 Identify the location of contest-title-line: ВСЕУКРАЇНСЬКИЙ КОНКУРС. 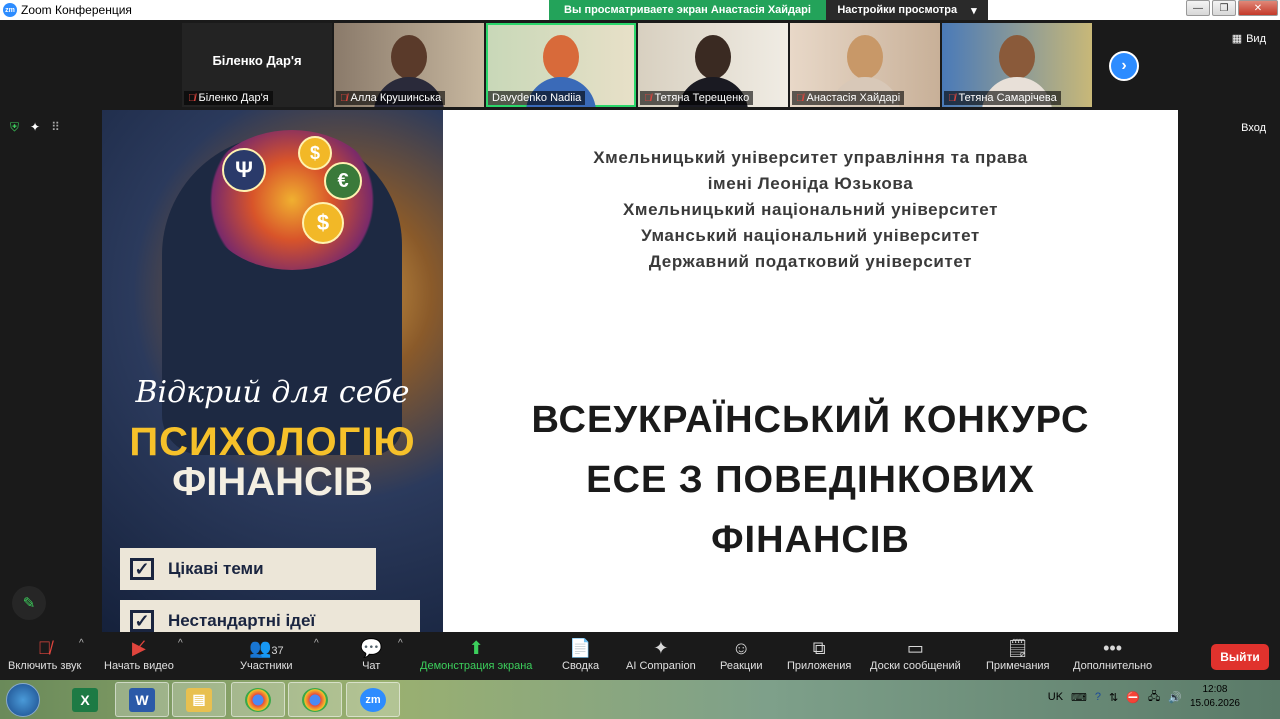
(810, 420).